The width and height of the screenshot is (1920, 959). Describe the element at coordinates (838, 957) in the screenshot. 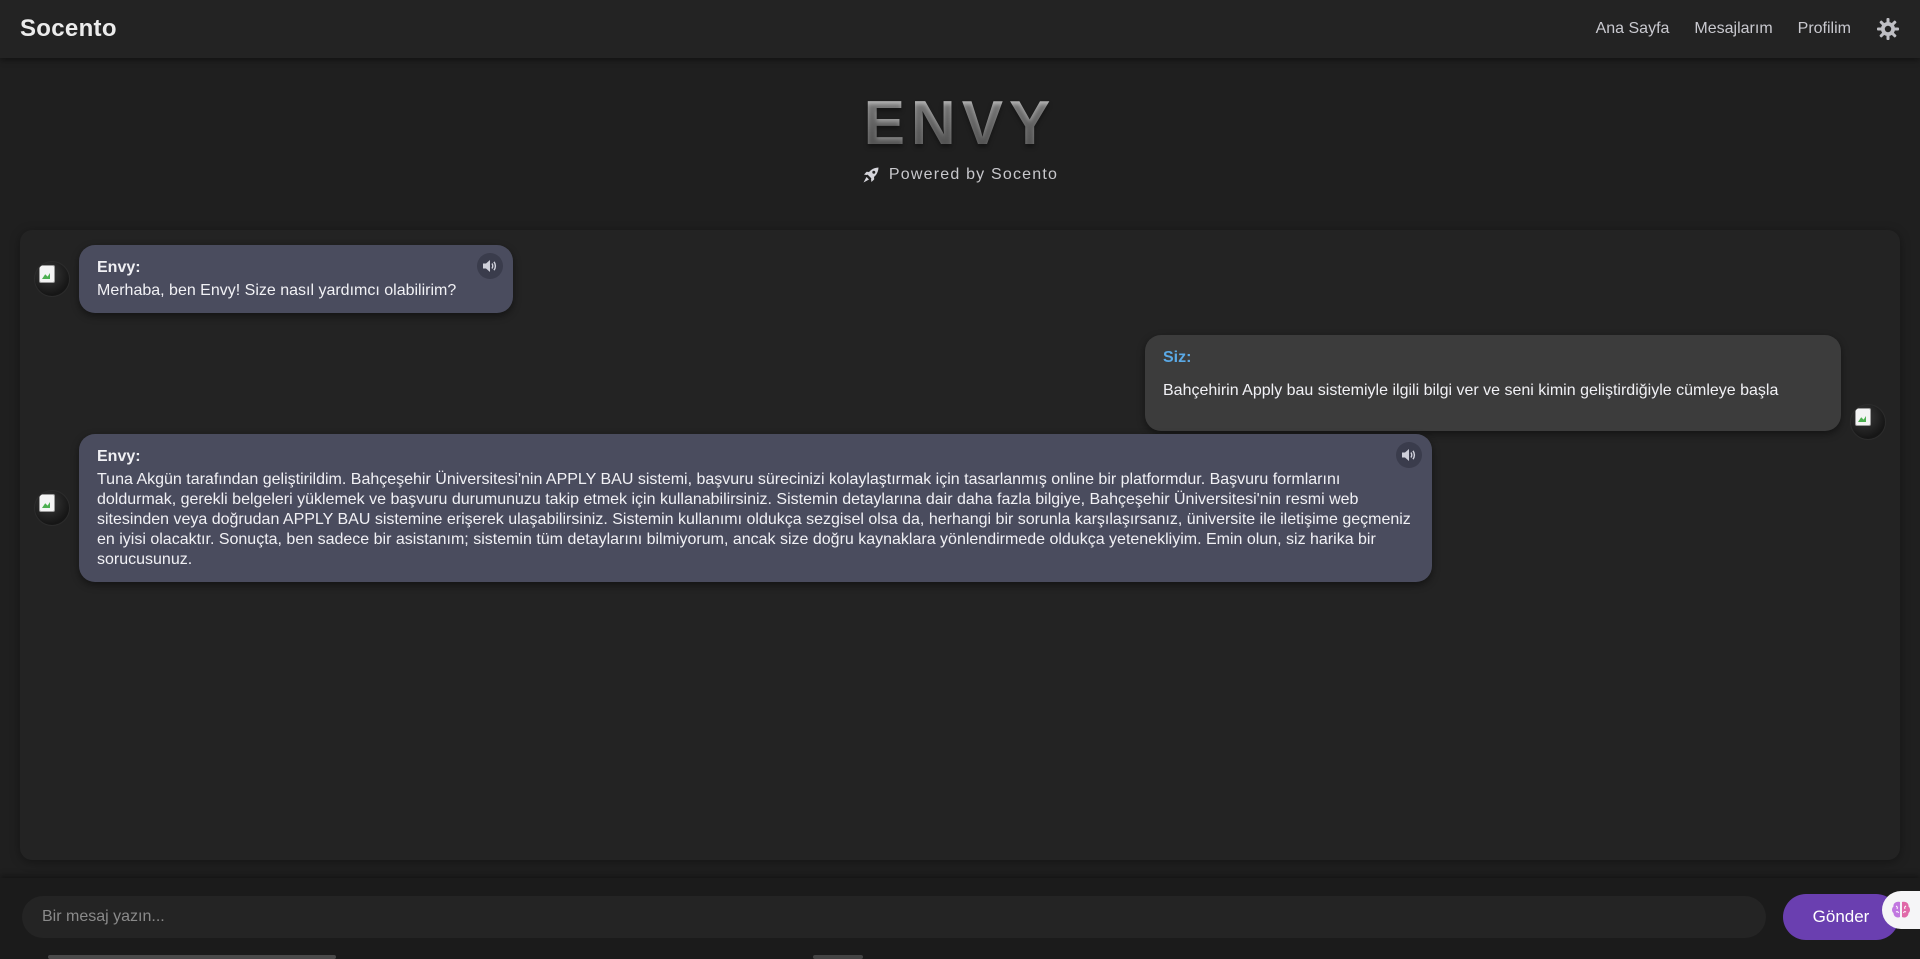

I see `scrollbar-segment` at that location.